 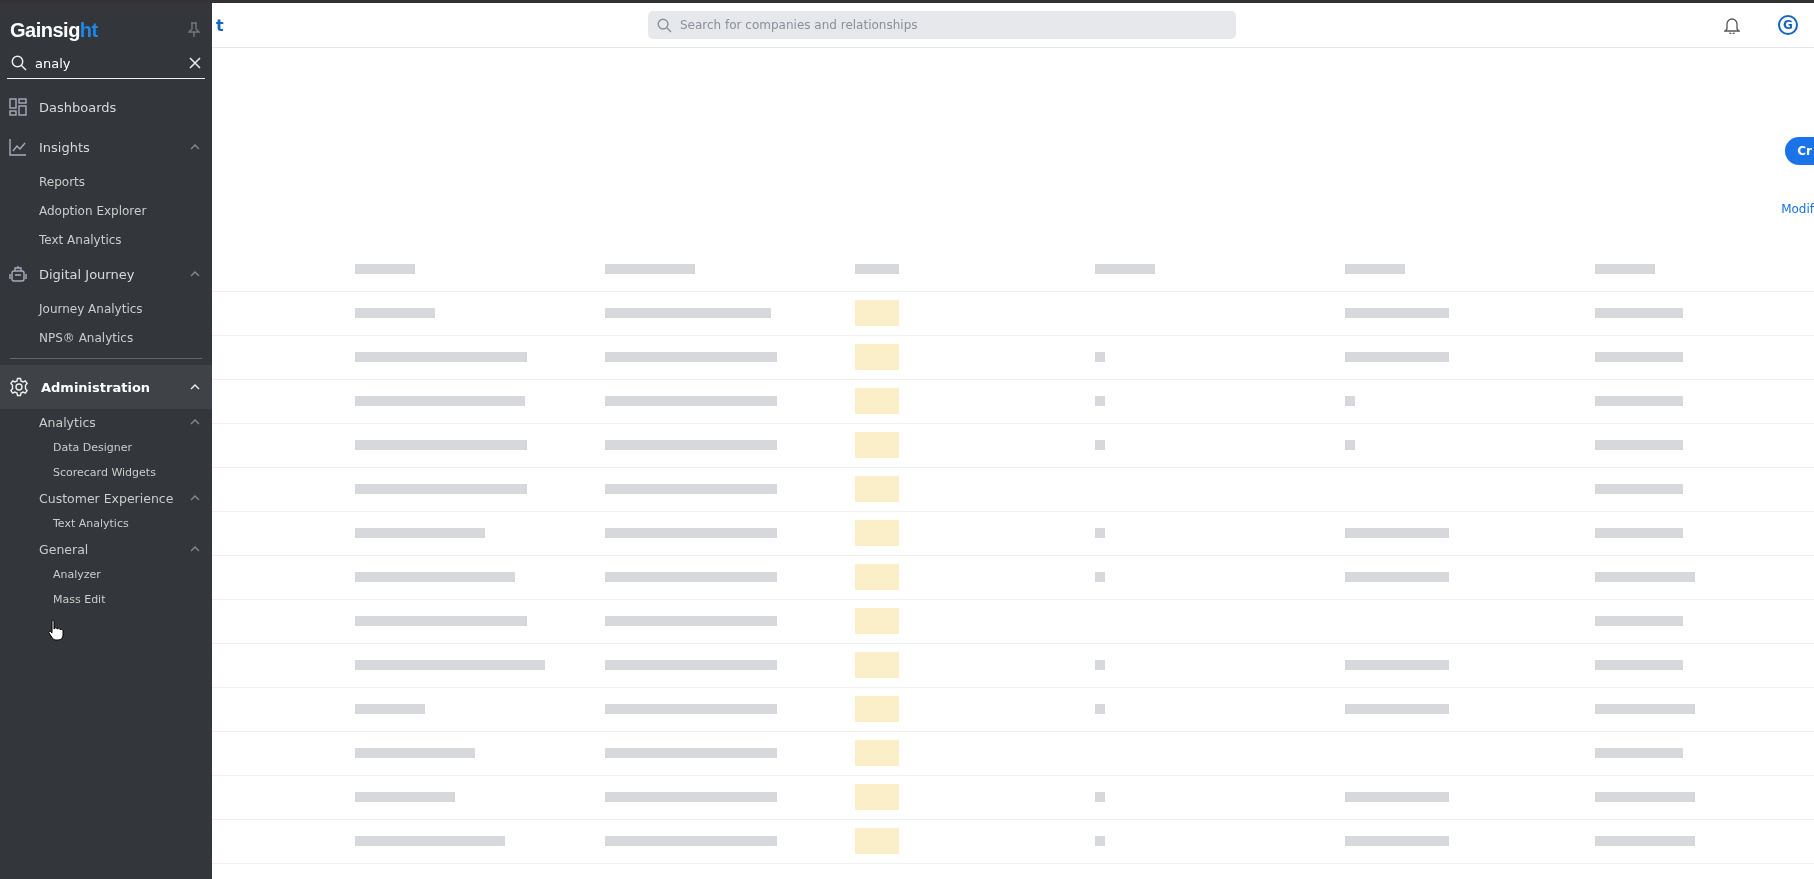 What do you see at coordinates (19, 387) in the screenshot?
I see `settings-icon` at bounding box center [19, 387].